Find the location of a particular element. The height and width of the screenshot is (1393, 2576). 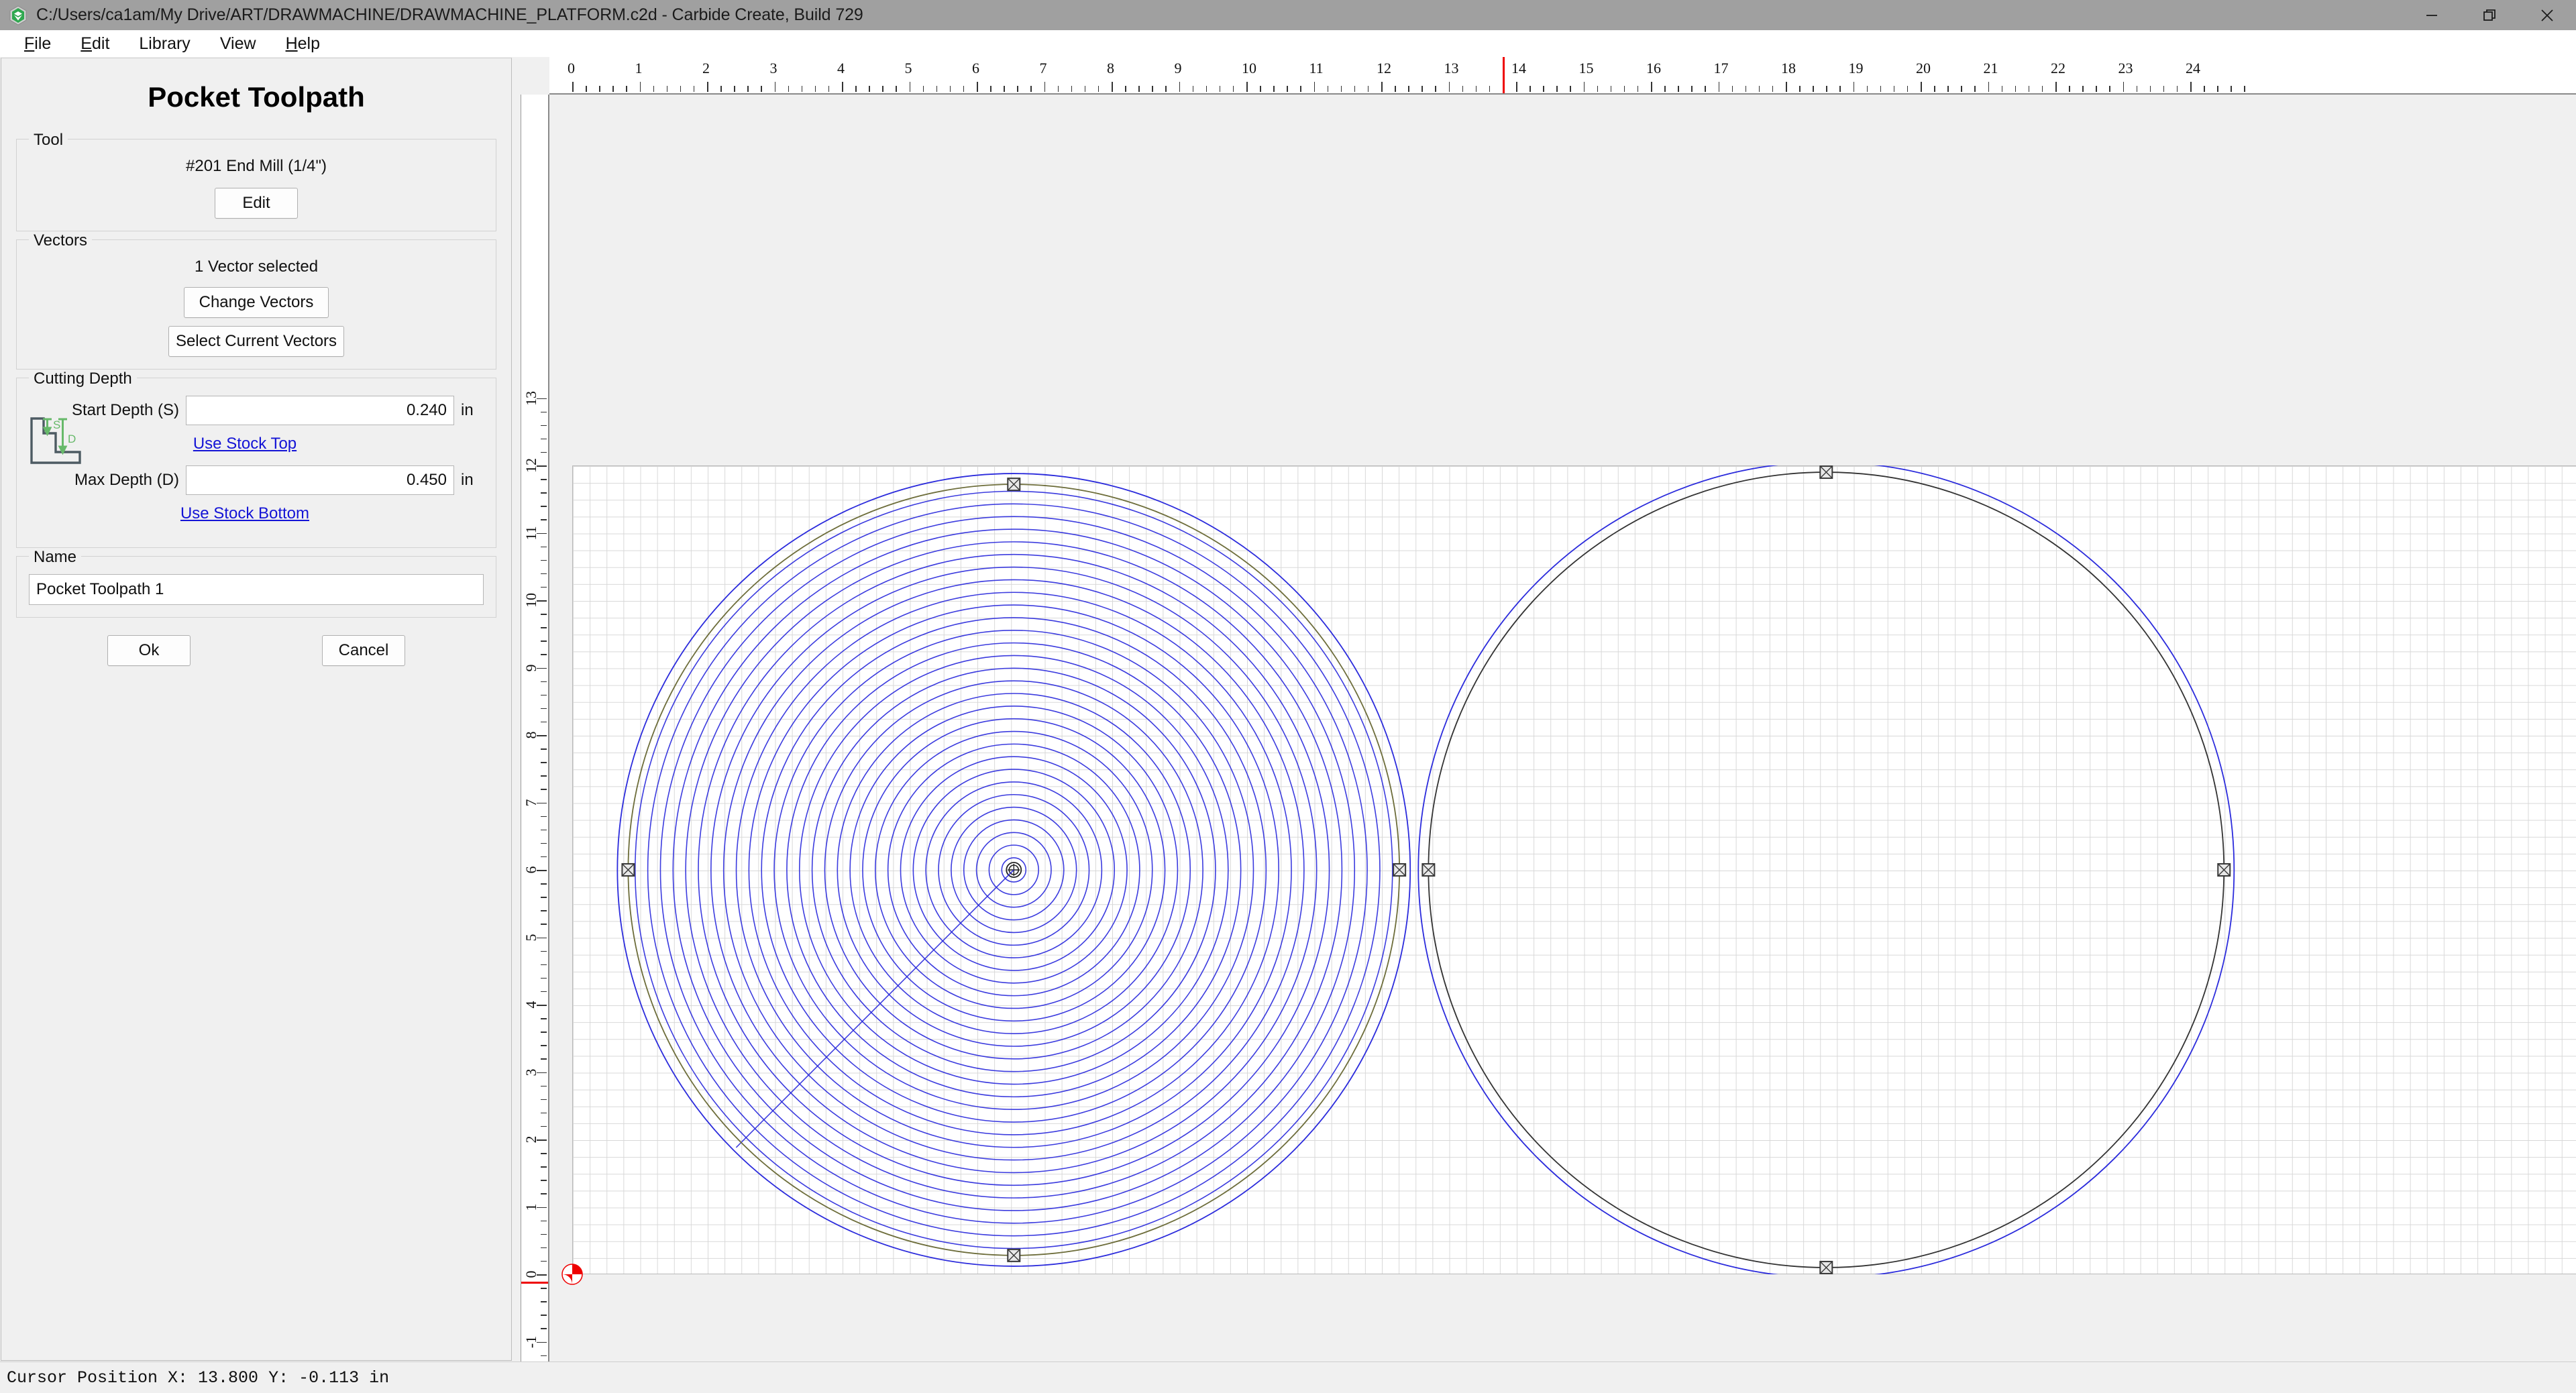

vector-count-label: 1 Vector selected is located at coordinates (256, 267).